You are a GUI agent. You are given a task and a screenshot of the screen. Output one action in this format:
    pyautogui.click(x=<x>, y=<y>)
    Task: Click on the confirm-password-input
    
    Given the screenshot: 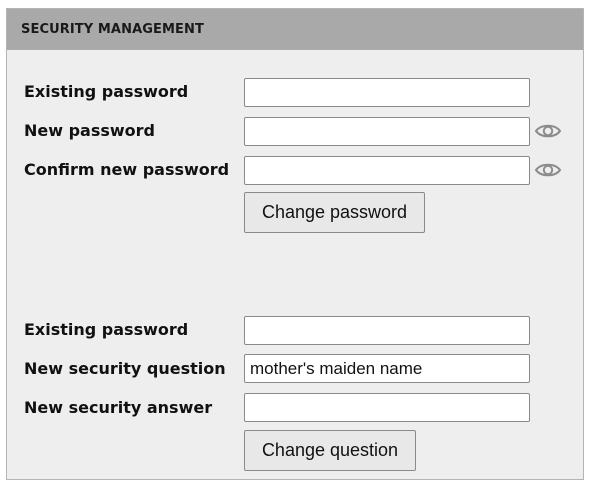 What is the action you would take?
    pyautogui.click(x=387, y=170)
    